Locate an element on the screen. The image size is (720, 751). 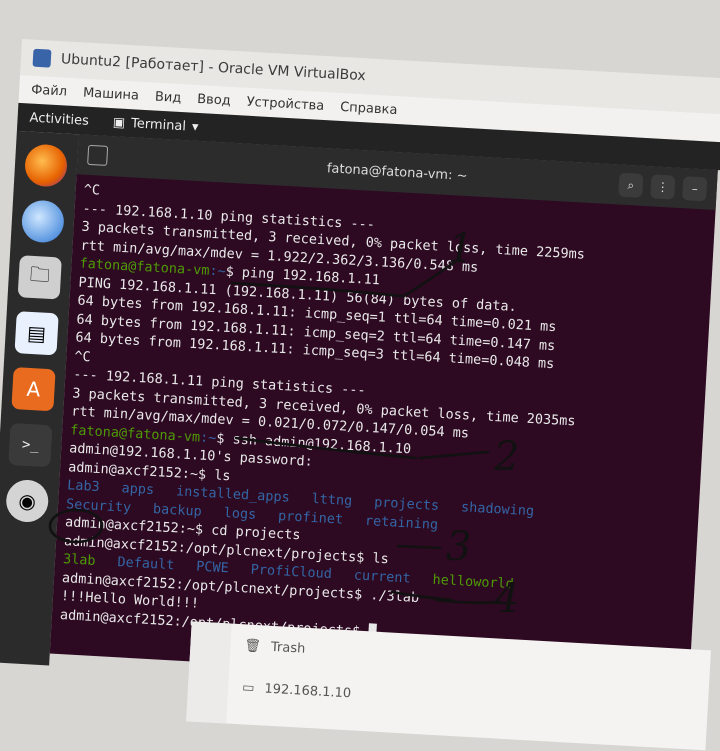
app-menu-label: Terminal is located at coordinates (158, 124).